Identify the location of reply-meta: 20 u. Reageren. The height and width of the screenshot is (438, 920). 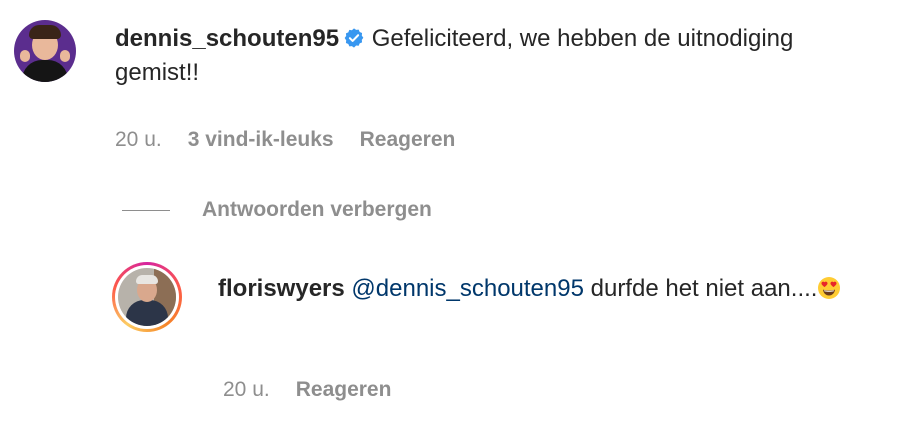
(307, 390).